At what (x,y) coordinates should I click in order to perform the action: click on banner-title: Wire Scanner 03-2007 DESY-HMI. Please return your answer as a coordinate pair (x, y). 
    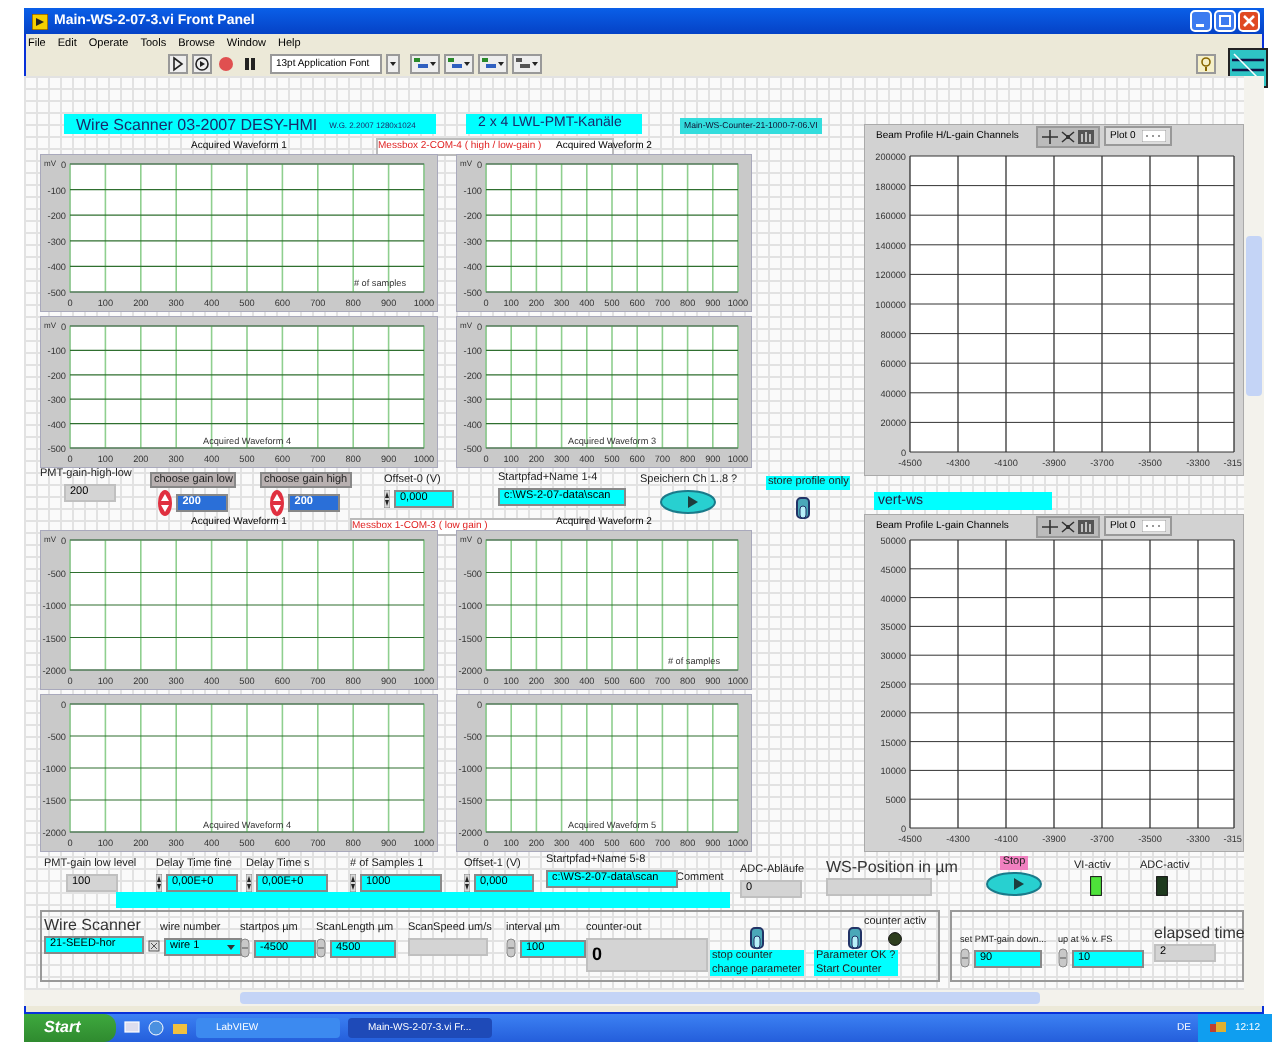
    Looking at the image, I should click on (197, 124).